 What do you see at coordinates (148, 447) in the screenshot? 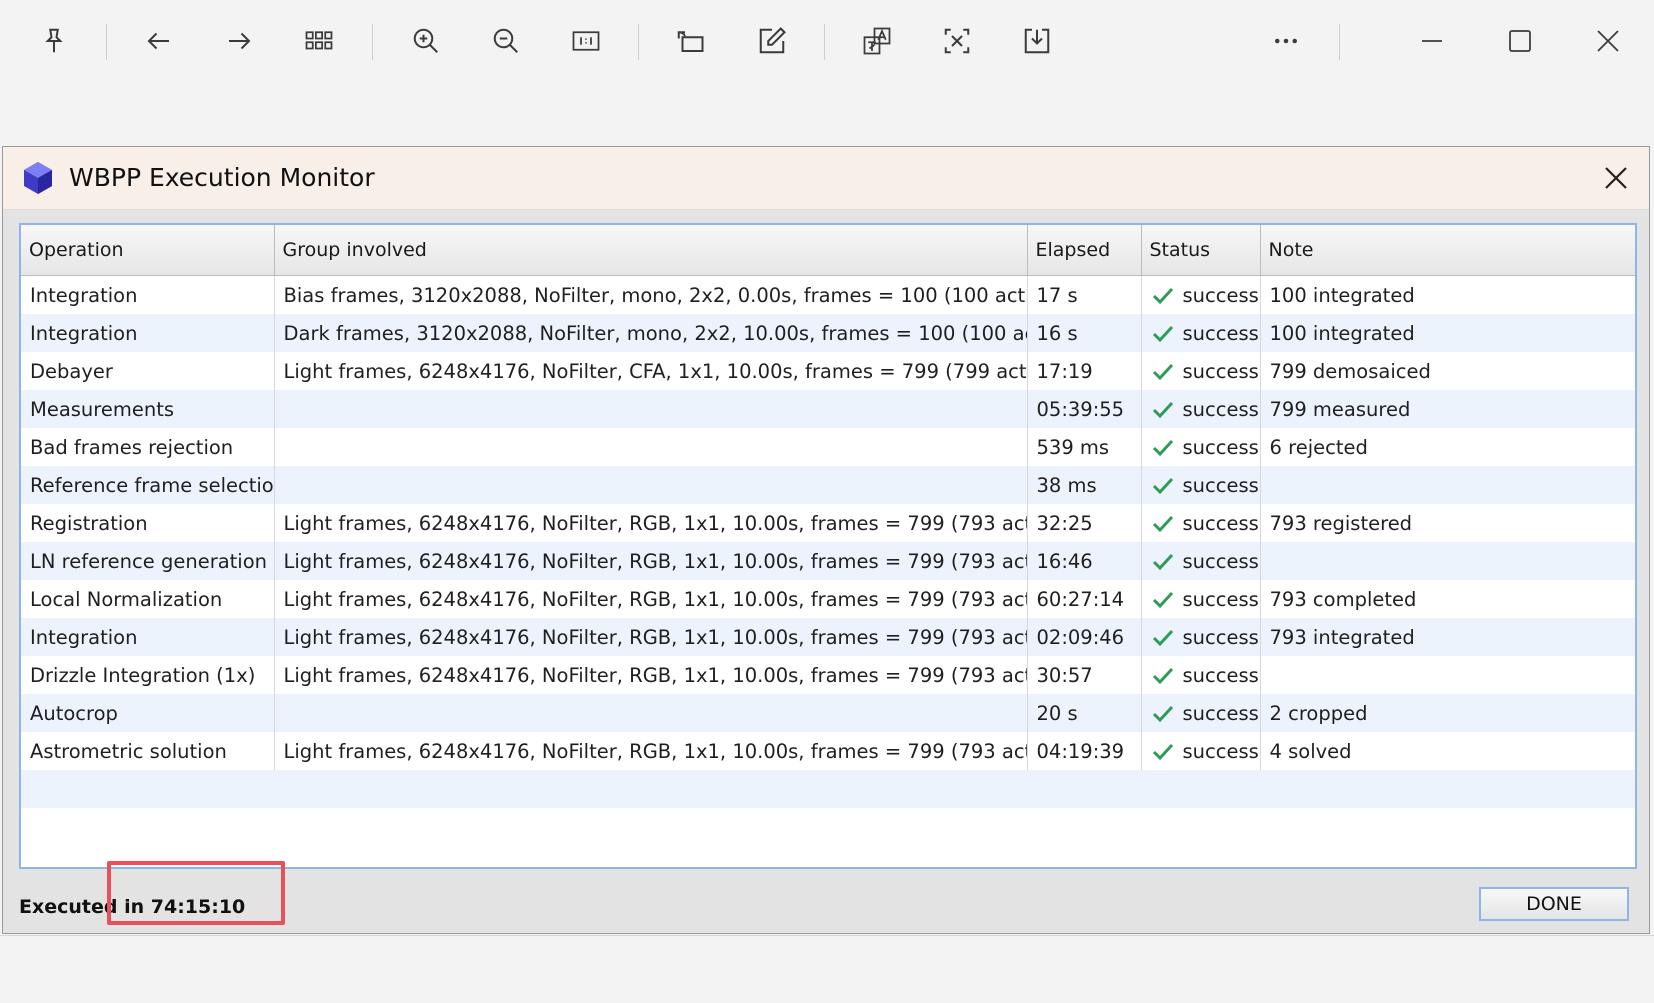
I see `operation-cell: Bad frames rejection` at bounding box center [148, 447].